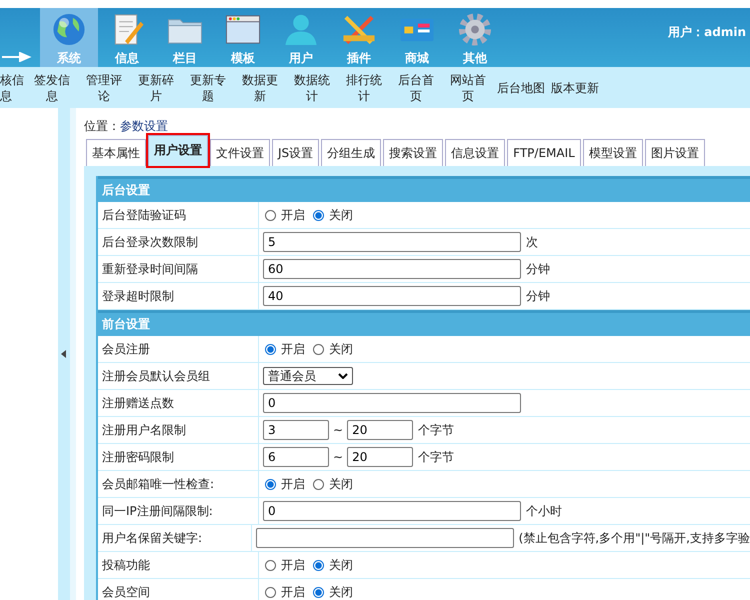 The width and height of the screenshot is (750, 600). Describe the element at coordinates (13, 88) in the screenshot. I see `subnav-link: 核信息` at that location.